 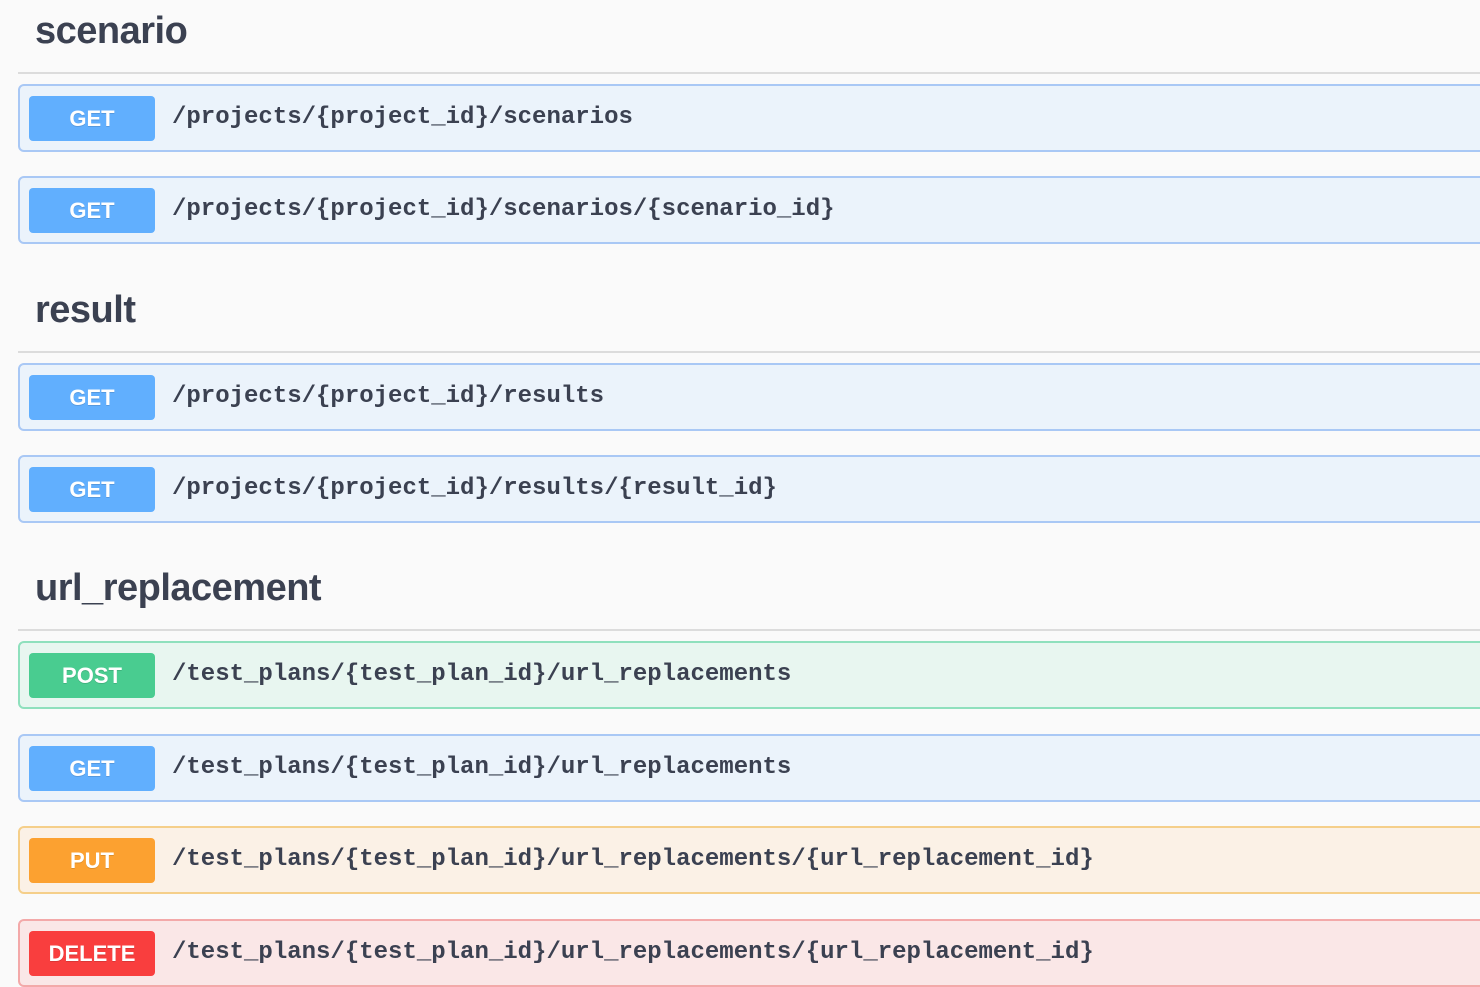 I want to click on operation-get-scenarios: GET /projects/{project_id}/scenarios, so click(x=749, y=118).